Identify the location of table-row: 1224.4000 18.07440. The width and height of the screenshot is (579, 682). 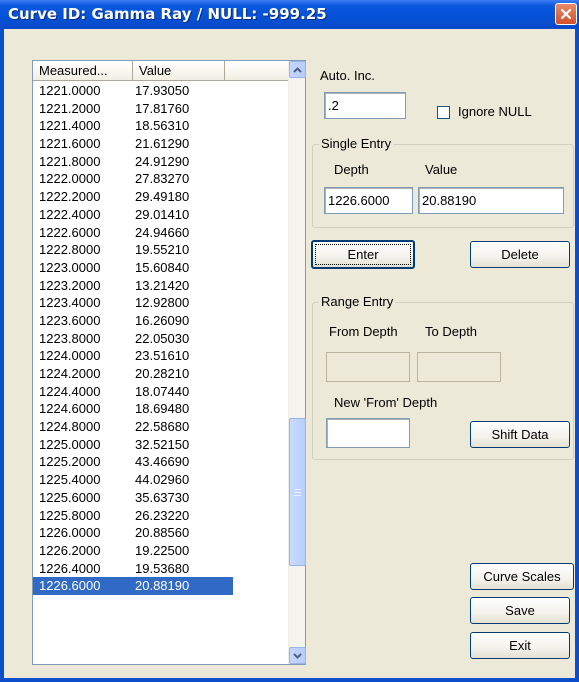
(161, 392).